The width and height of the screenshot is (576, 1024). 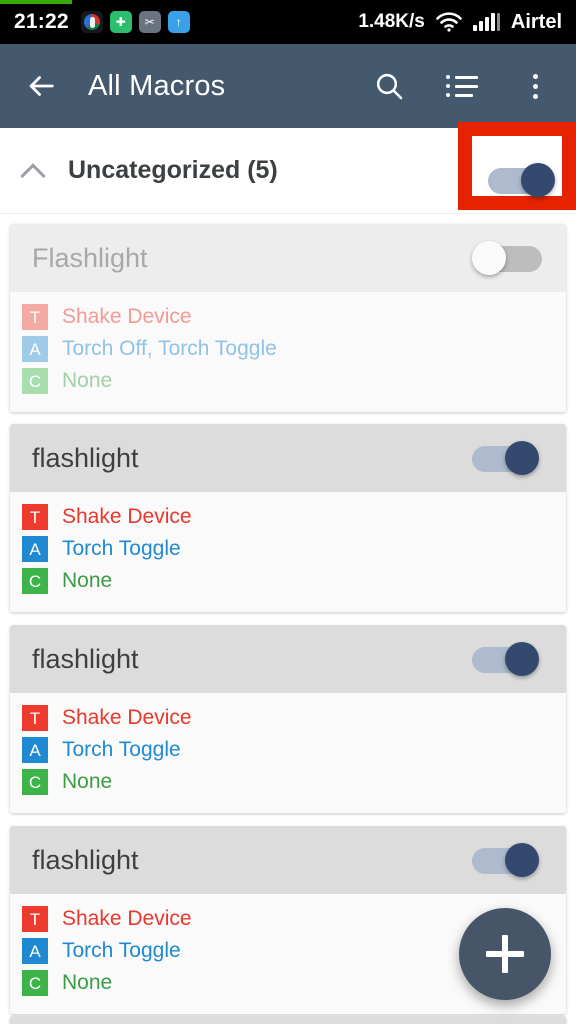 I want to click on app-bar-actions, so click(x=462, y=86).